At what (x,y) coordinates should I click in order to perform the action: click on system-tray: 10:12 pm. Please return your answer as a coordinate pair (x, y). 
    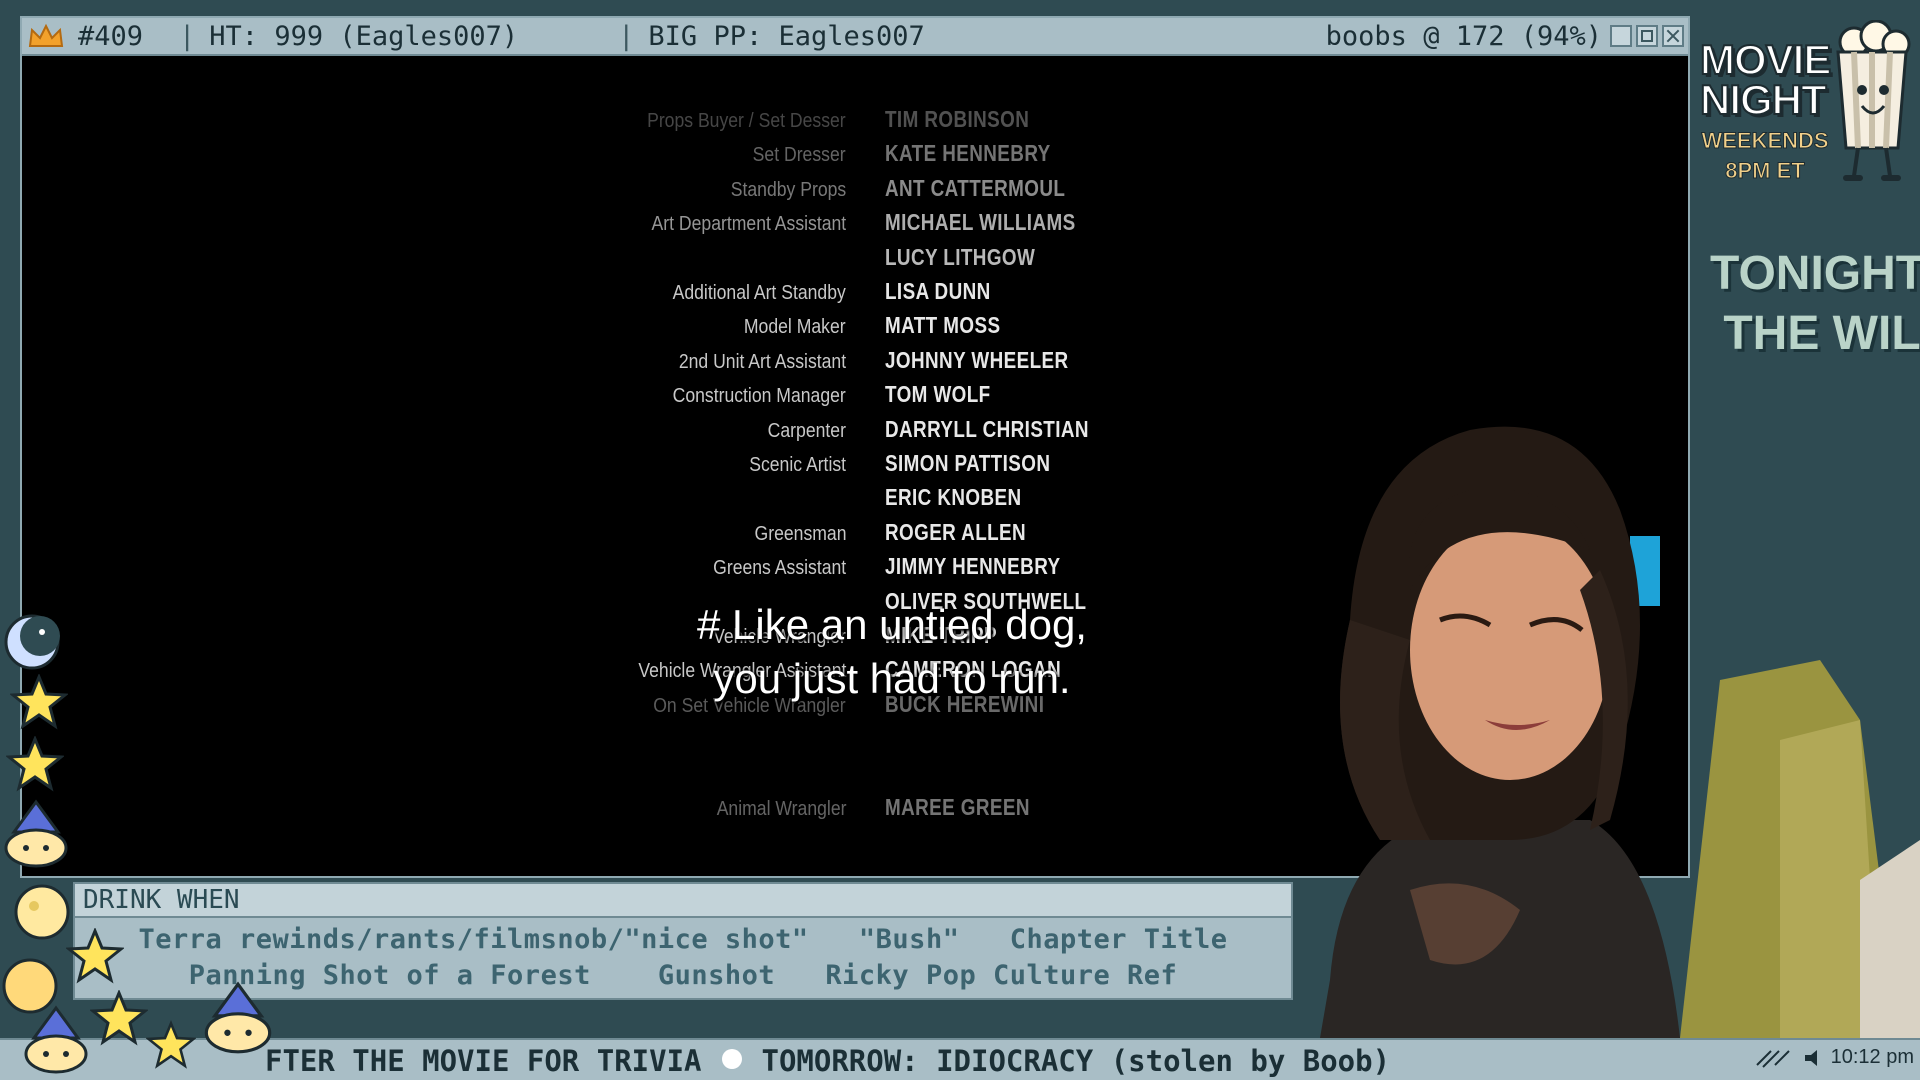
    Looking at the image, I should click on (1833, 1057).